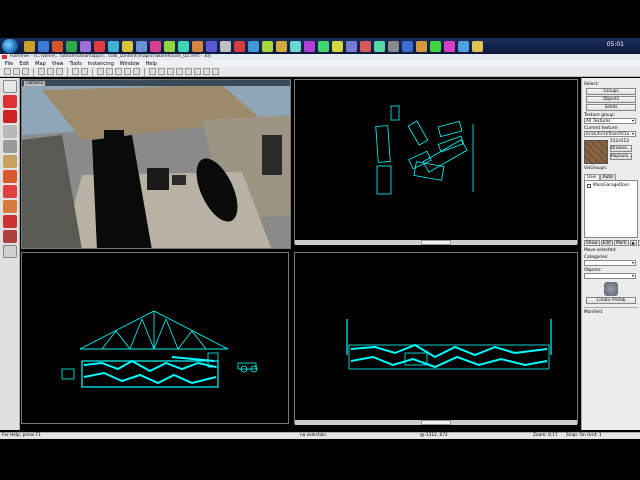  What do you see at coordinates (611, 185) in the screenshot?
I see `list-item: MainGarageDoor` at bounding box center [611, 185].